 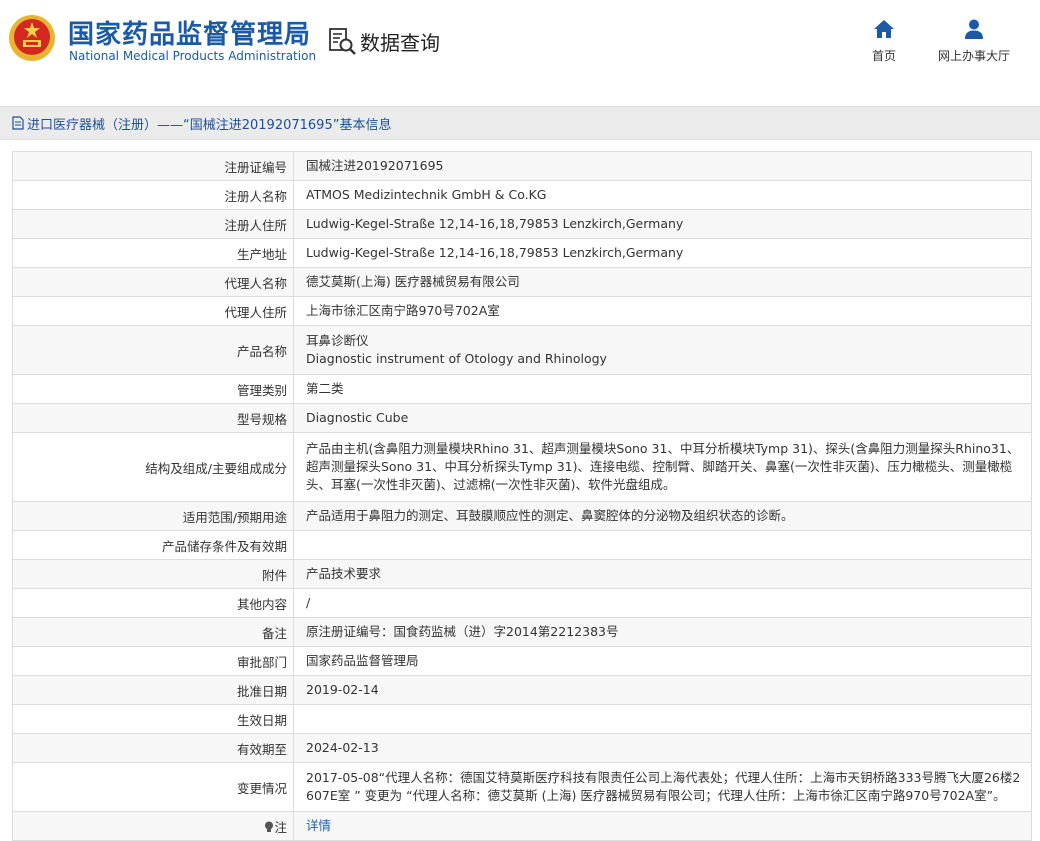 I want to click on agency-name-cn: 国家药品监督管理局, so click(x=190, y=35).